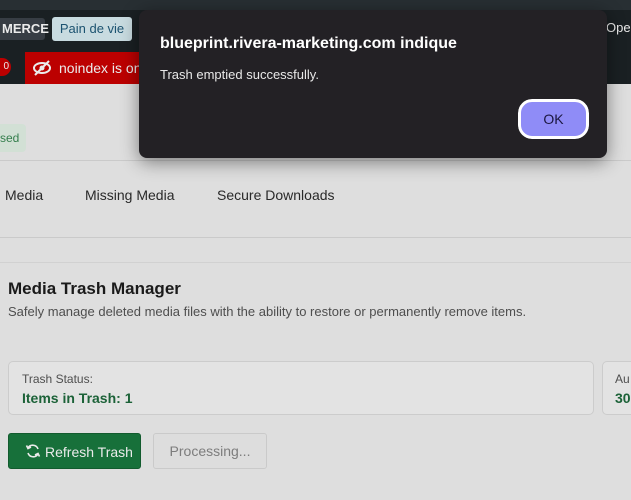 The image size is (631, 500). Describe the element at coordinates (553, 119) in the screenshot. I see `ok-button: OK` at that location.